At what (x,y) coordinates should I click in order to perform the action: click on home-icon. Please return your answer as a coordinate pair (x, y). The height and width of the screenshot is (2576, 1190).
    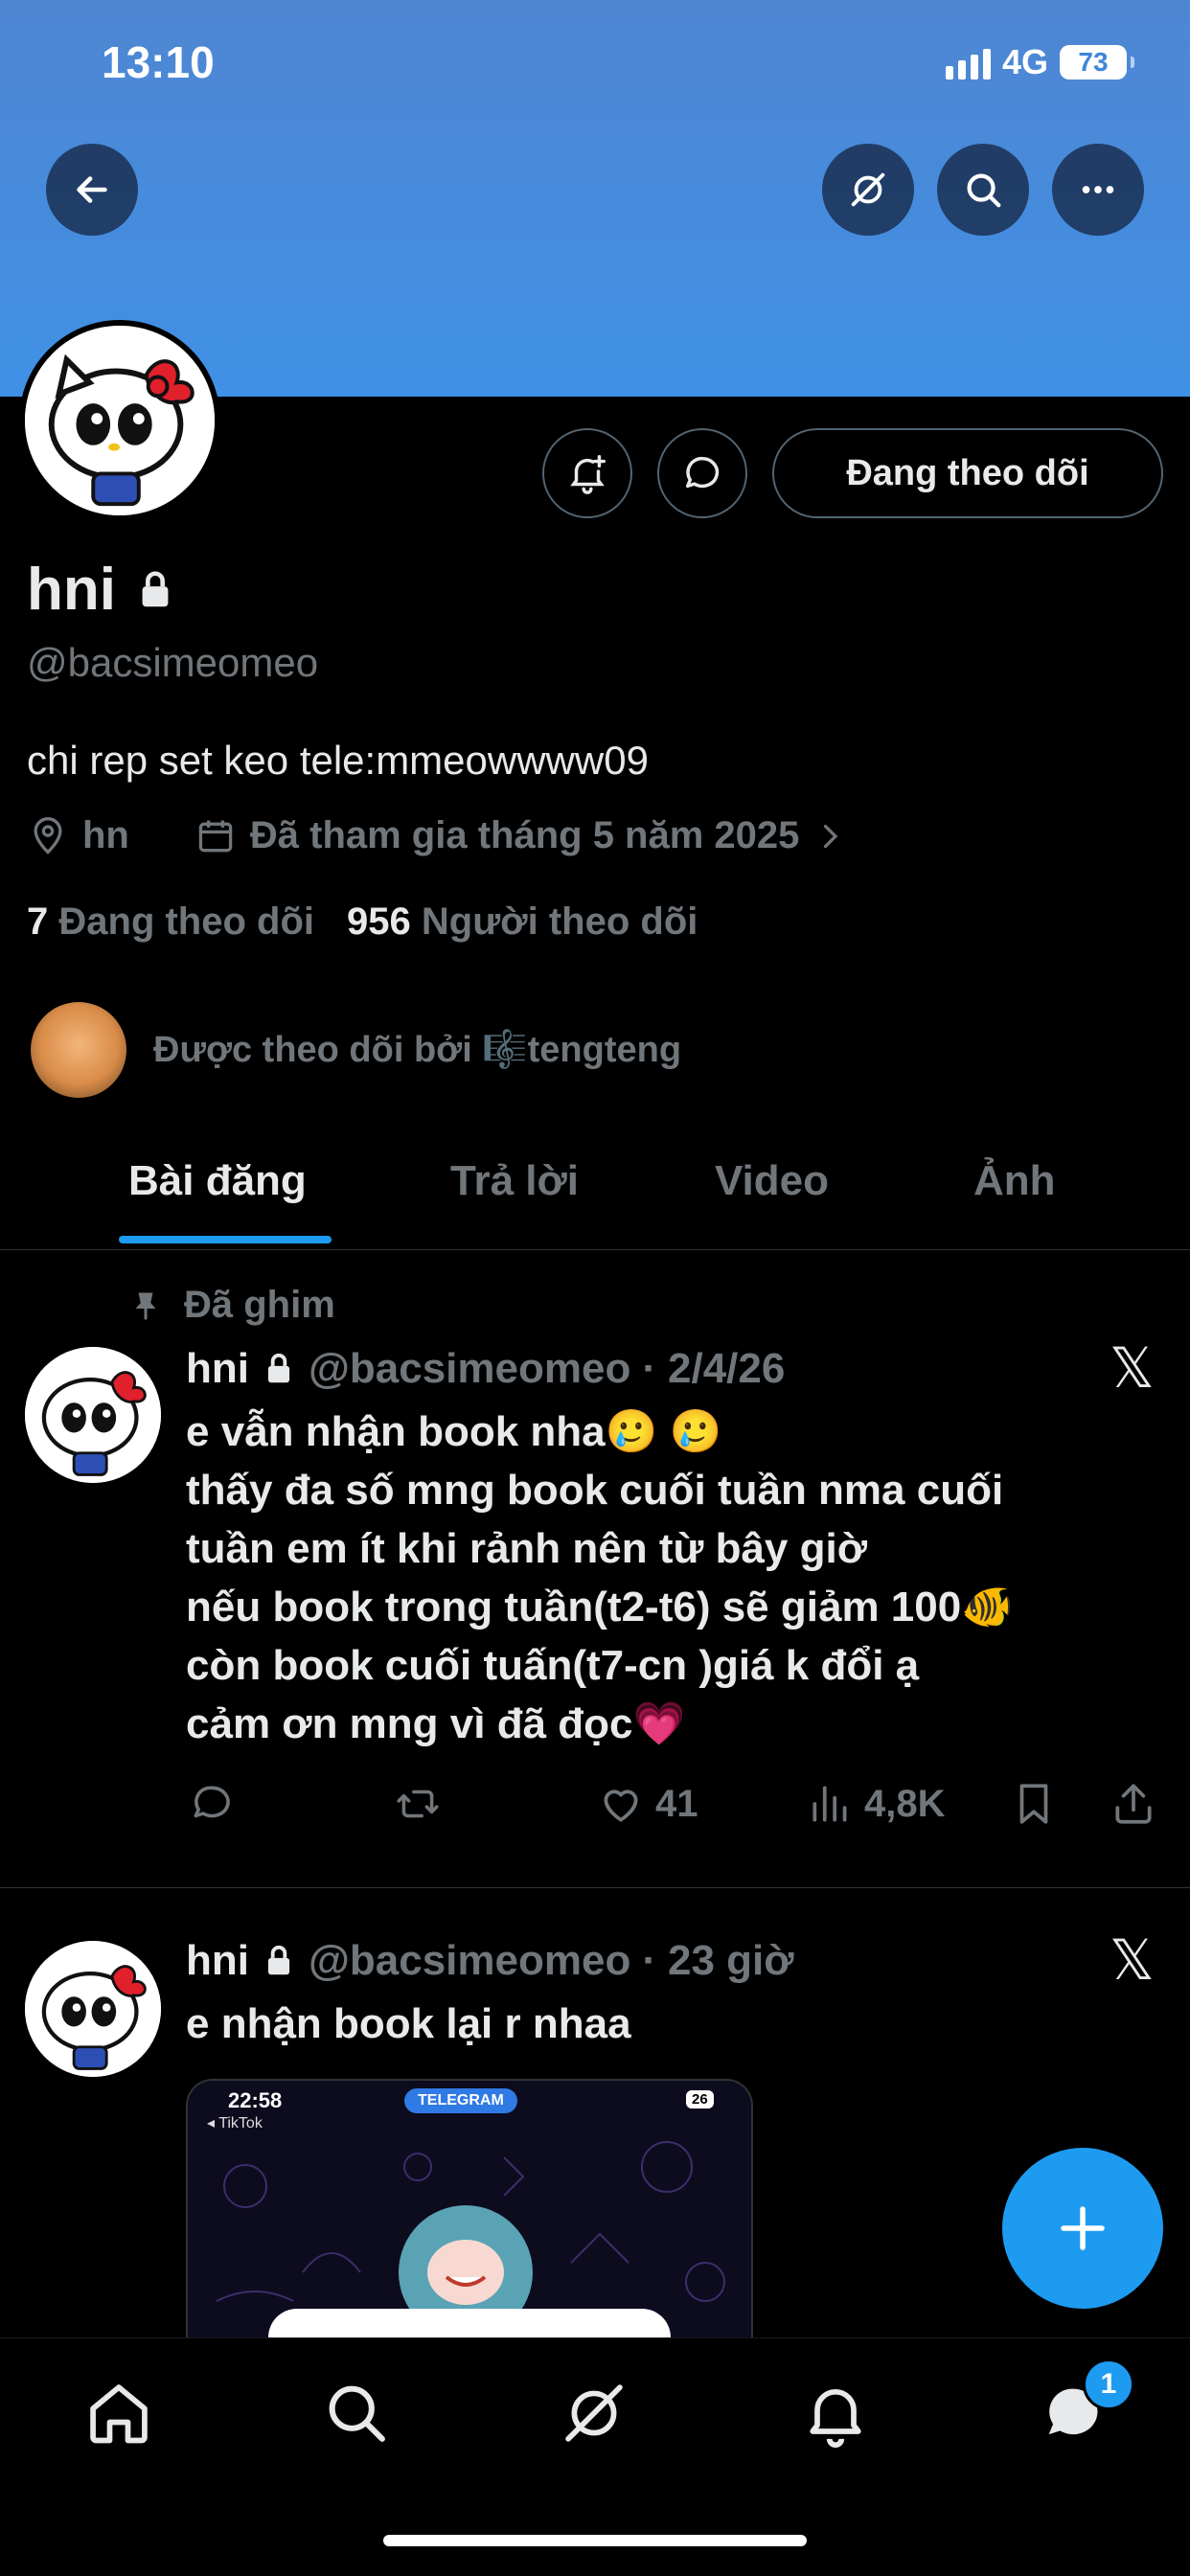
    Looking at the image, I should click on (119, 2414).